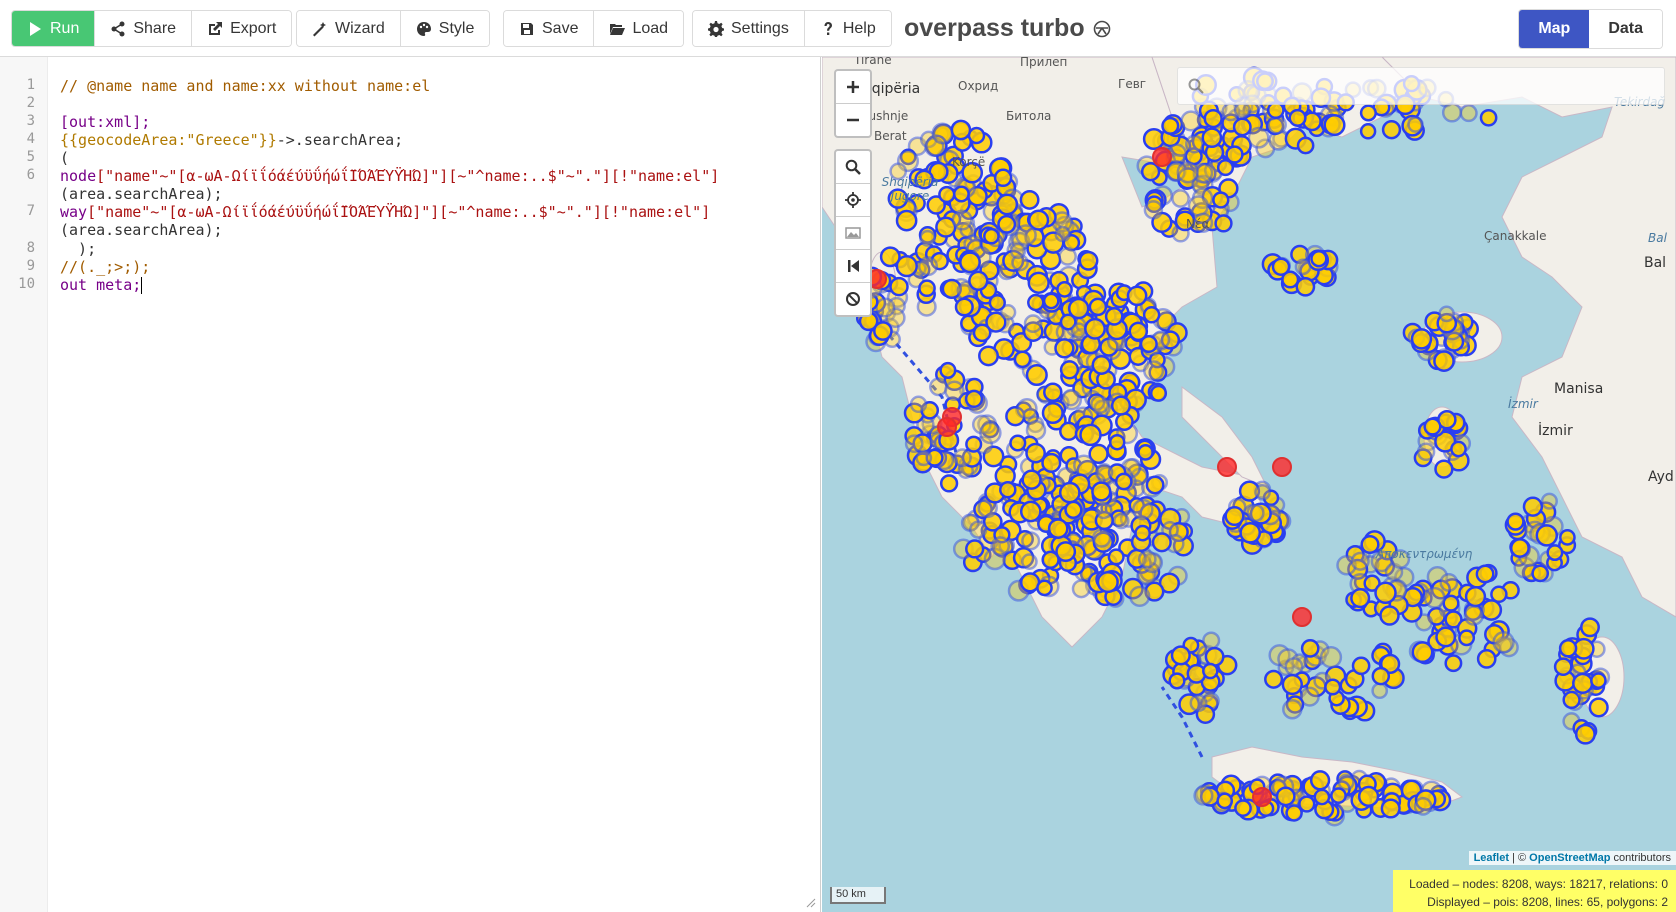 The height and width of the screenshot is (912, 1676). What do you see at coordinates (853, 266) in the screenshot?
I see `zoom-to-data-button` at bounding box center [853, 266].